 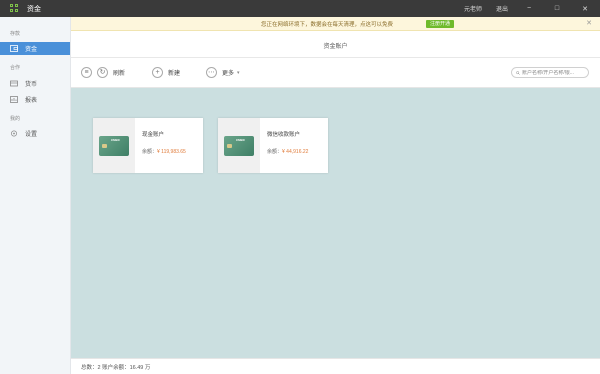 I want to click on sidebar-item-label: 报表, so click(x=31, y=101).